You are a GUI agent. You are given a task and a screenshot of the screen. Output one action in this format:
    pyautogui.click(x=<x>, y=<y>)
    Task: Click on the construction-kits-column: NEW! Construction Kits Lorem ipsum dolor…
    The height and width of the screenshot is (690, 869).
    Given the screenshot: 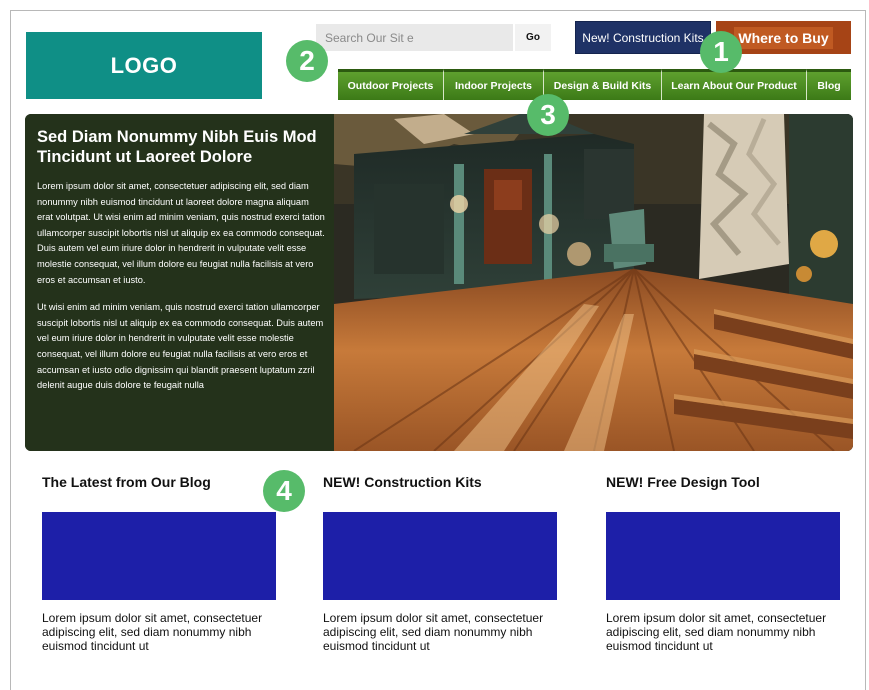 What is the action you would take?
    pyautogui.click(x=441, y=563)
    